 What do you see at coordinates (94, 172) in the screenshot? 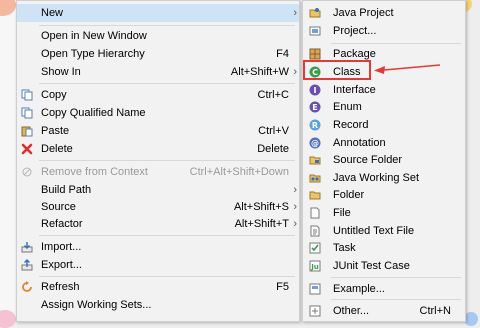
I see `menu-item-label: Remove from Context` at bounding box center [94, 172].